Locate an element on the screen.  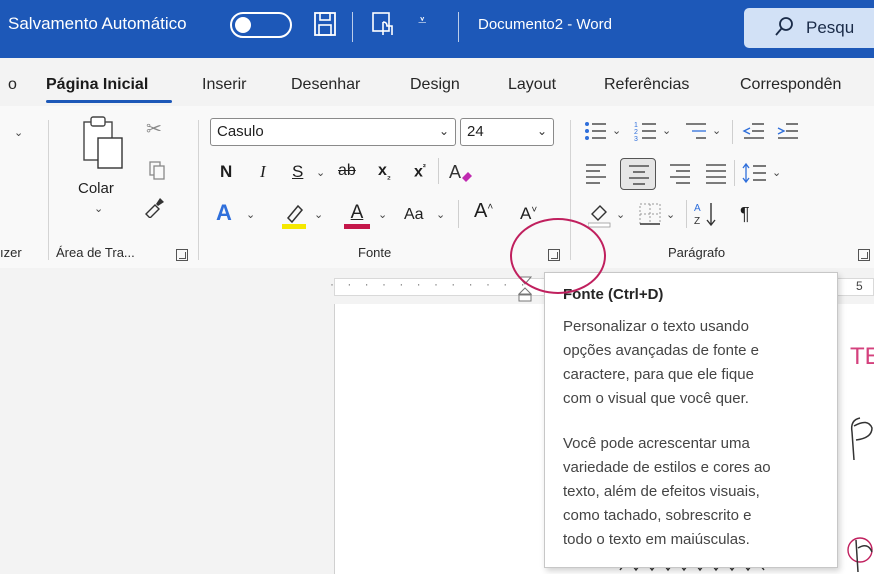
highlight-color-chevron-icon: ⌄ is located at coordinates (318, 214).